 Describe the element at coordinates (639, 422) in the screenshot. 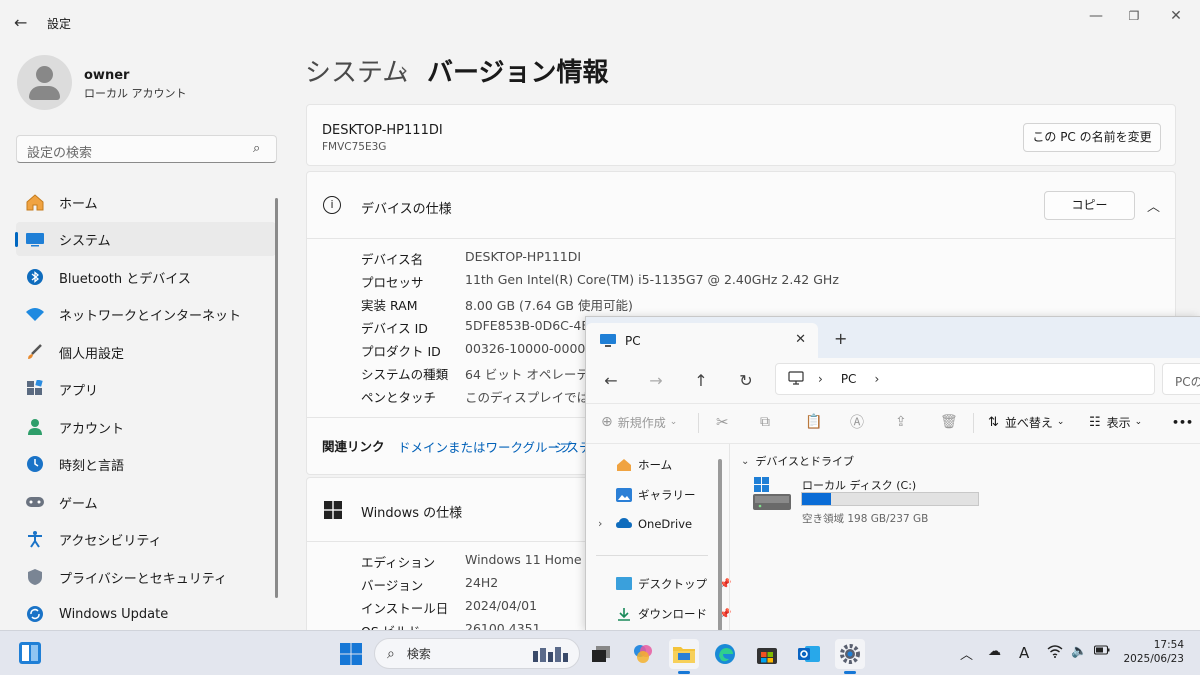

I see `new-button: ⊕ 新規作成 ⌄` at that location.